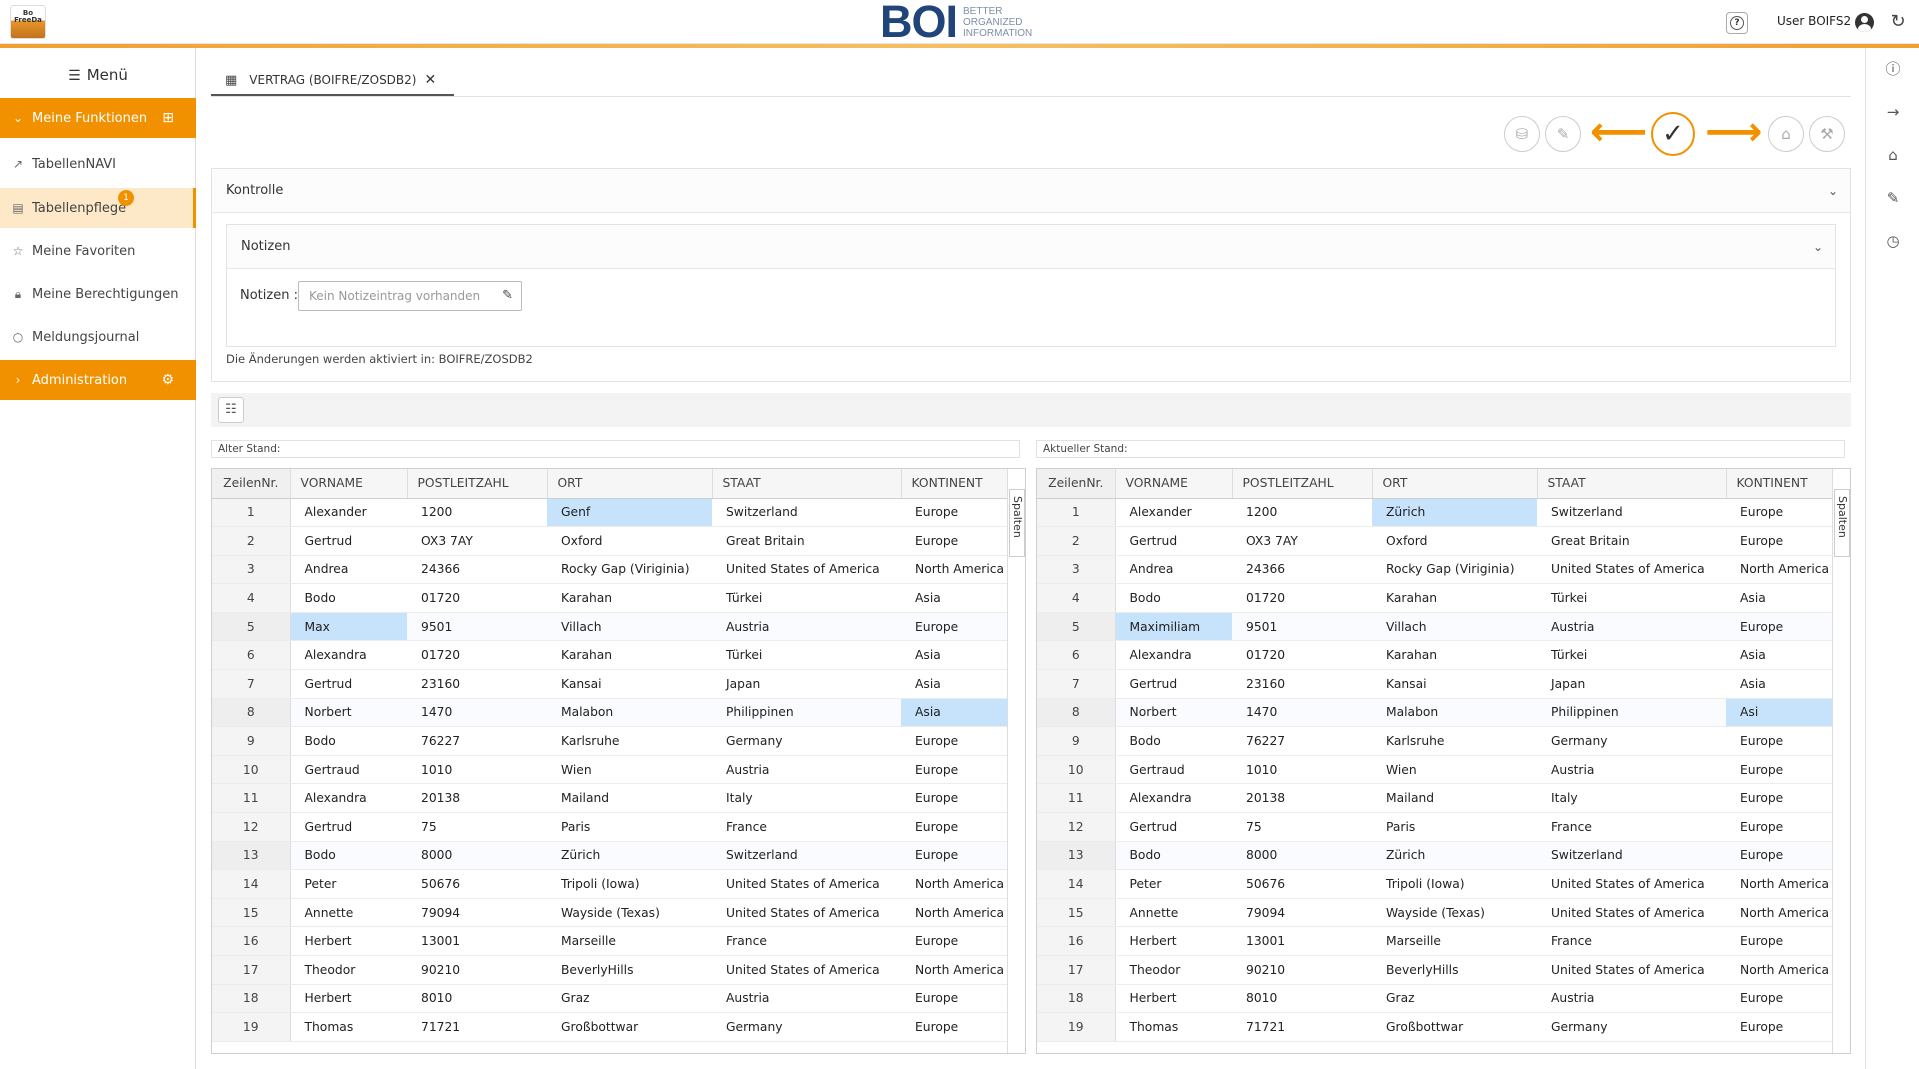 Image resolution: width=1919 pixels, height=1069 pixels. I want to click on table-row: 8 Norbert 1470 Malabon Philippinen Asia, so click(609, 713).